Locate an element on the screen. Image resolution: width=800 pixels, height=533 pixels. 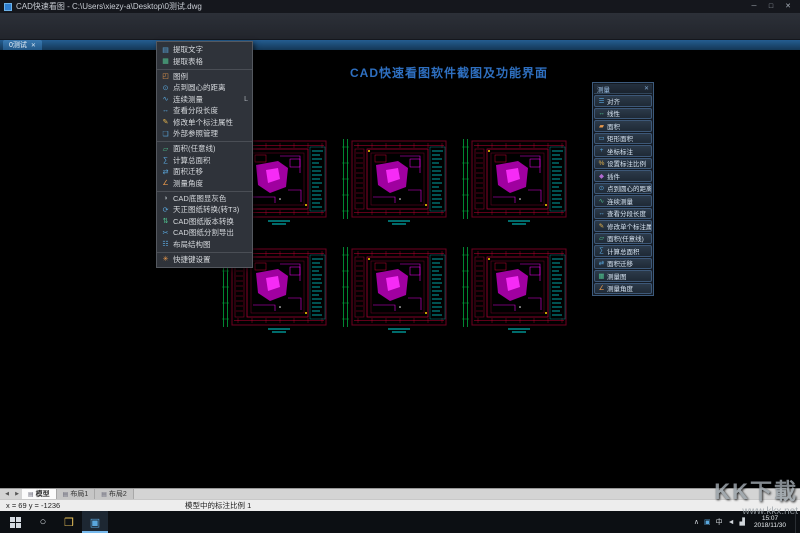
clock-time: 15:07 is located at coordinates (770, 518).